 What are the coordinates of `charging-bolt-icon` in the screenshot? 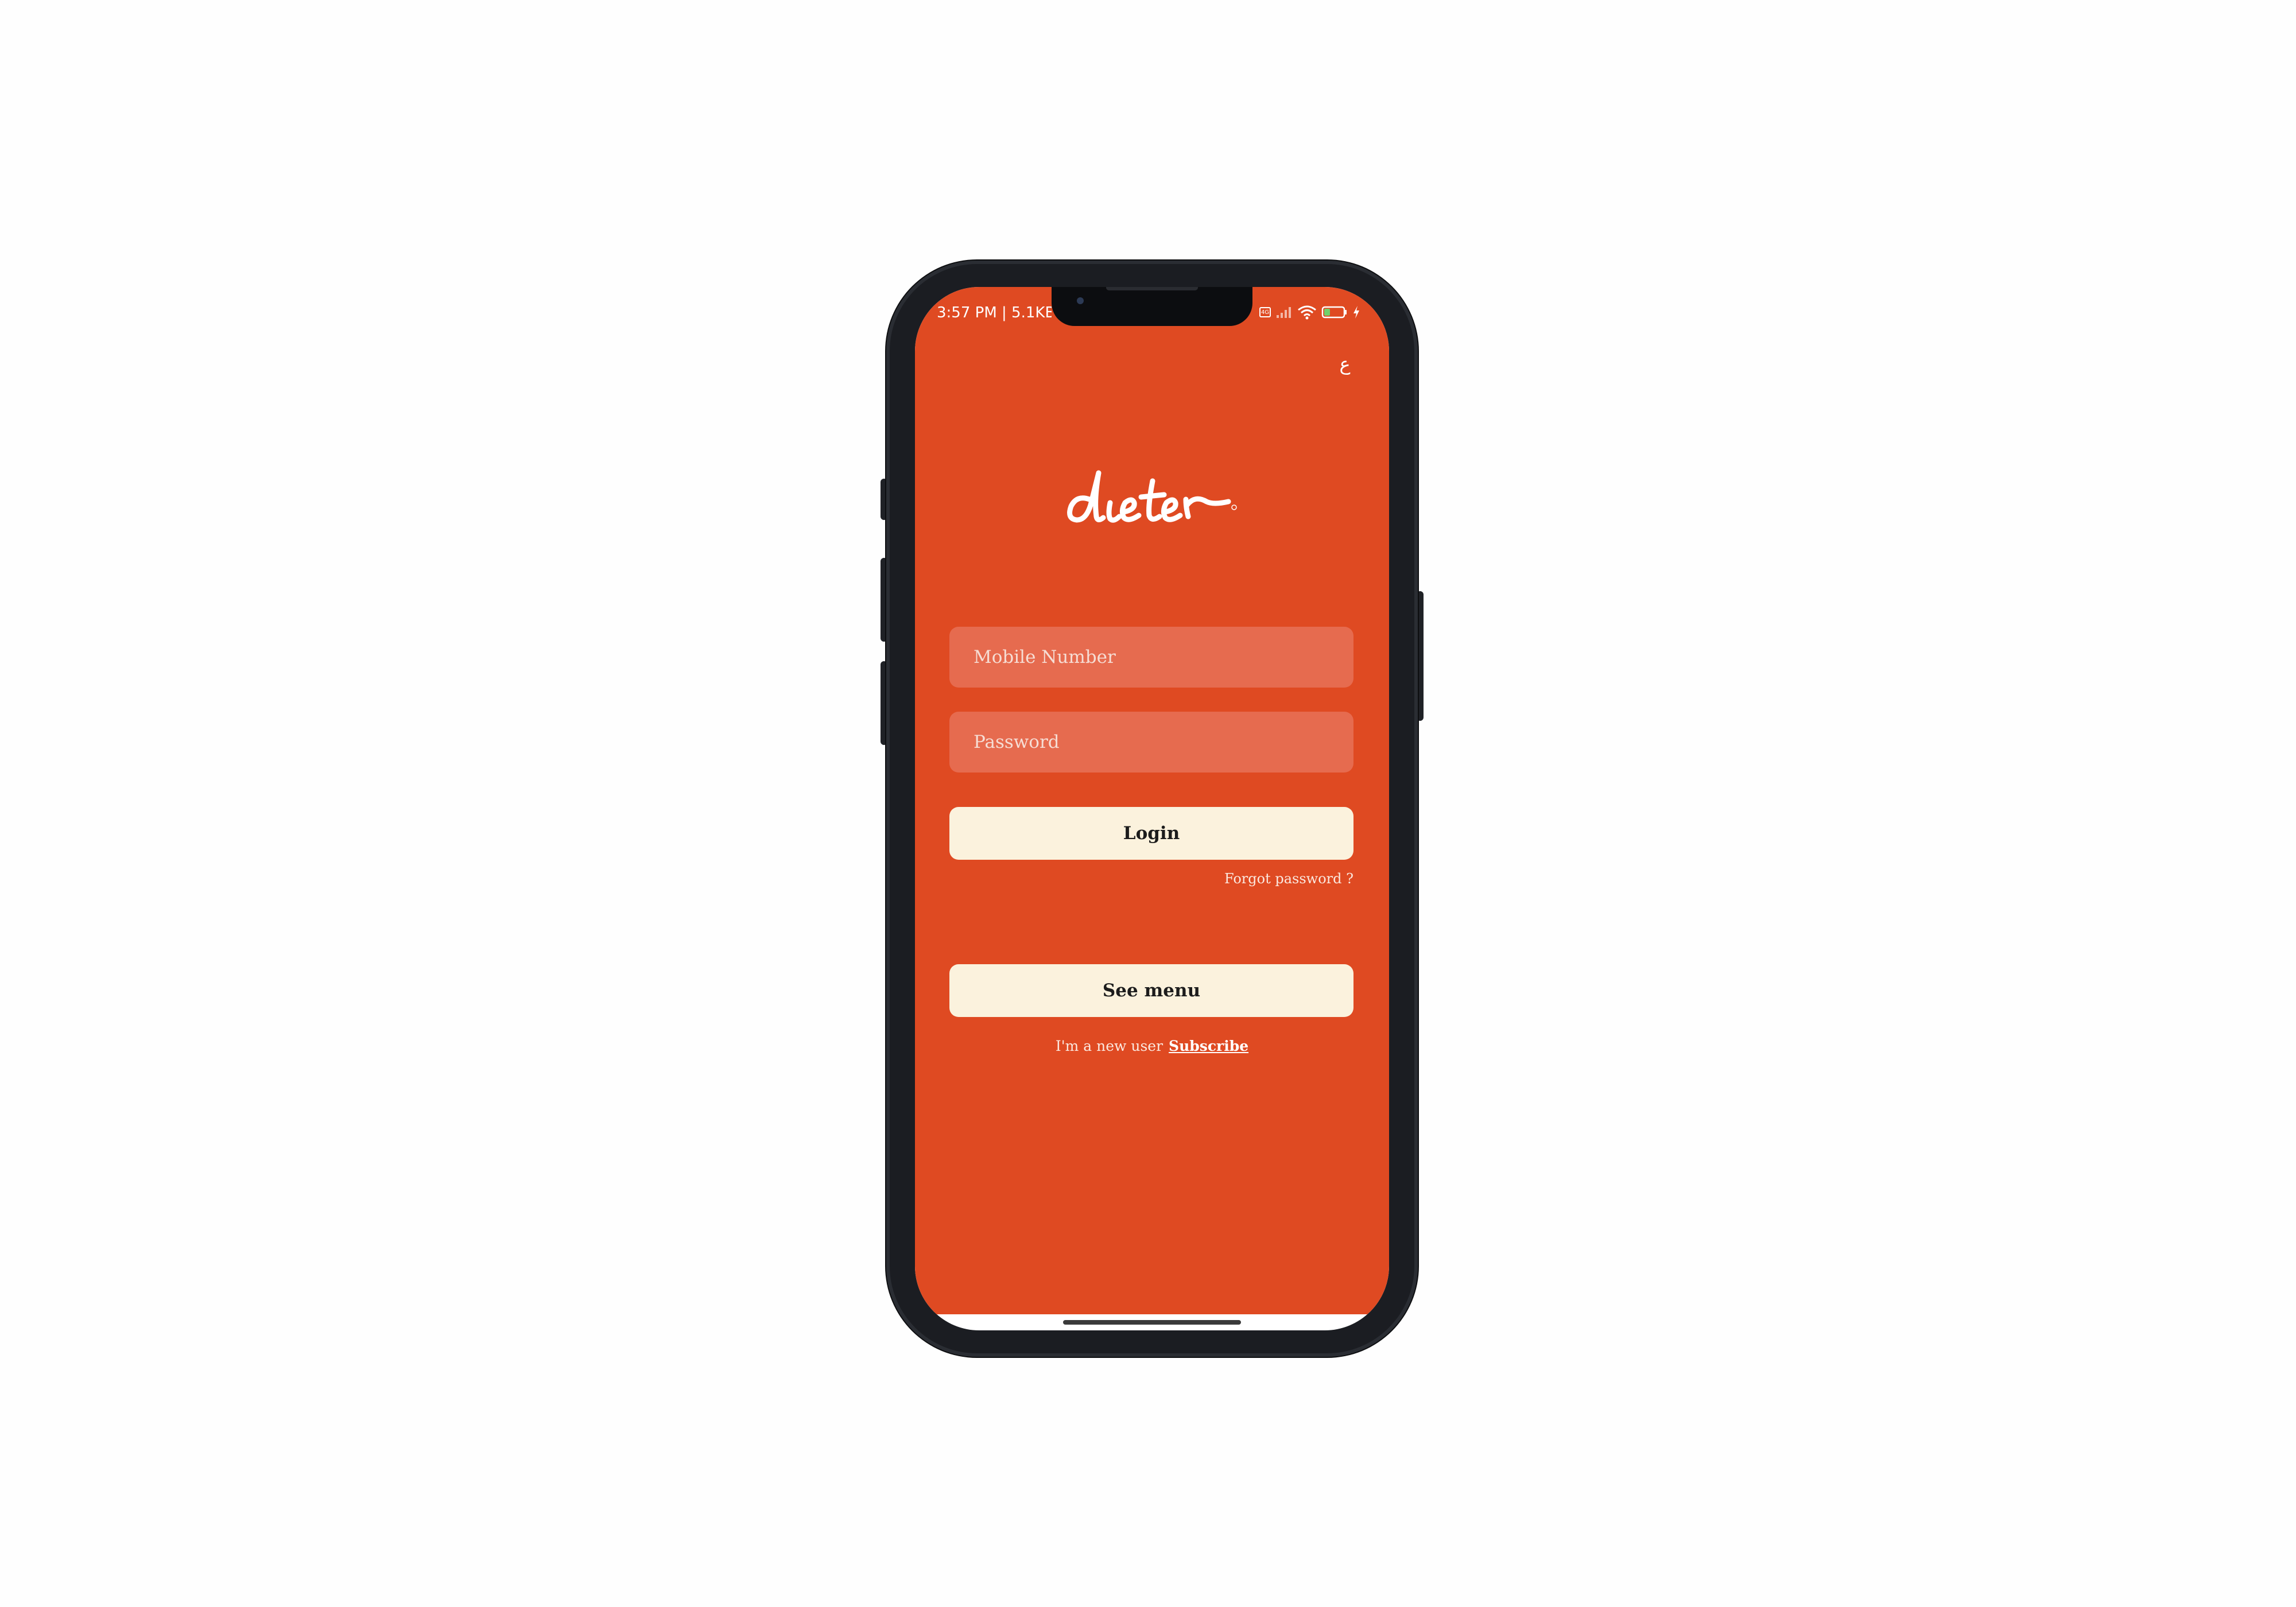 It's located at (1356, 312).